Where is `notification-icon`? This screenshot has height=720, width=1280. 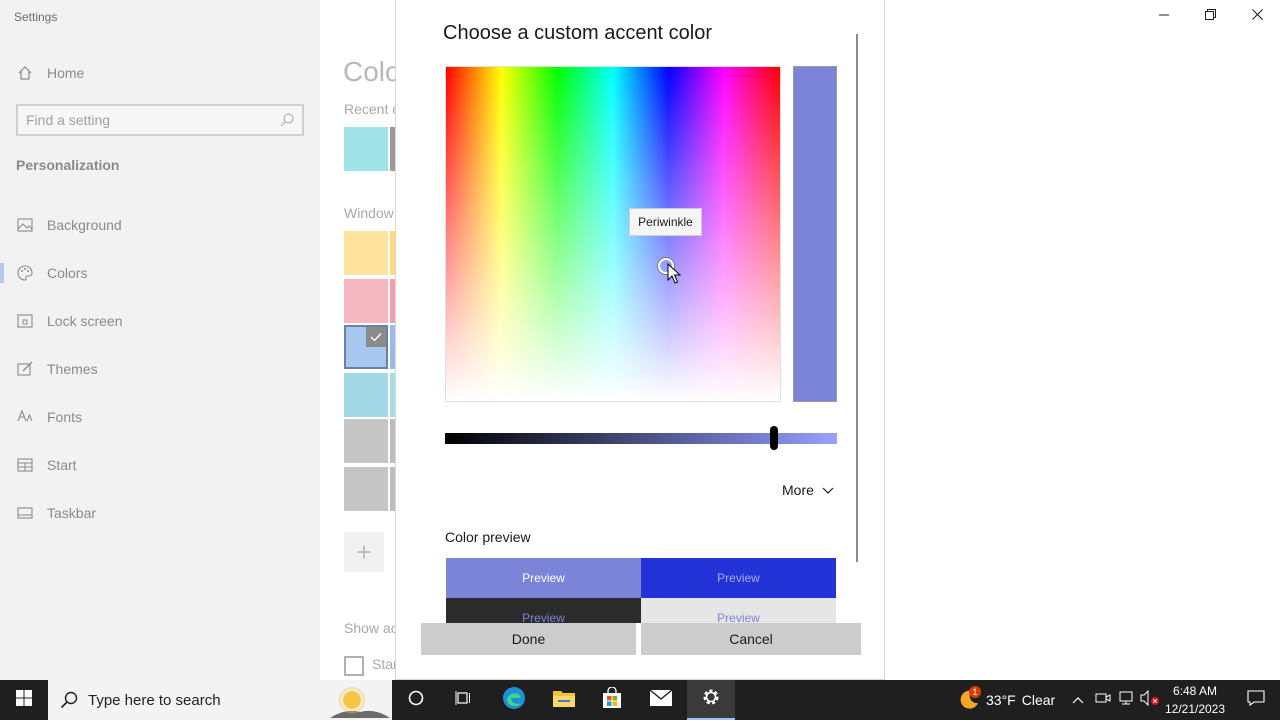
notification-icon is located at coordinates (1256, 700).